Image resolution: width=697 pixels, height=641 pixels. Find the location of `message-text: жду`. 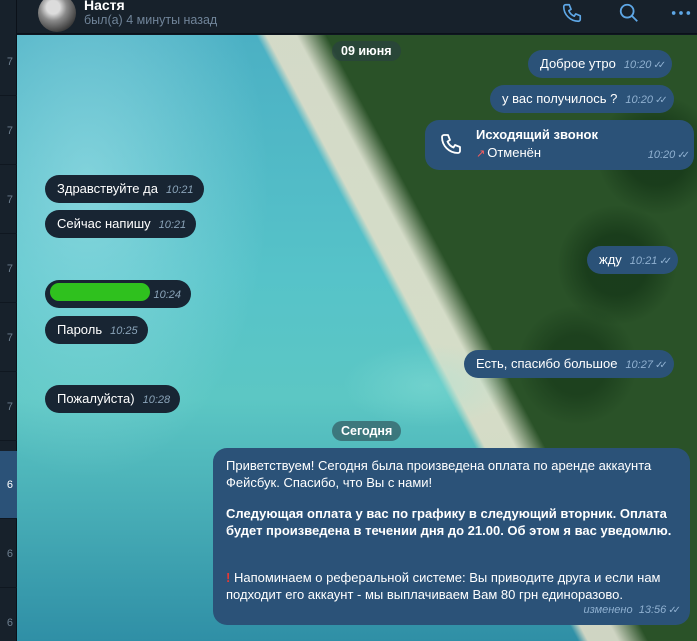

message-text: жду is located at coordinates (610, 259).